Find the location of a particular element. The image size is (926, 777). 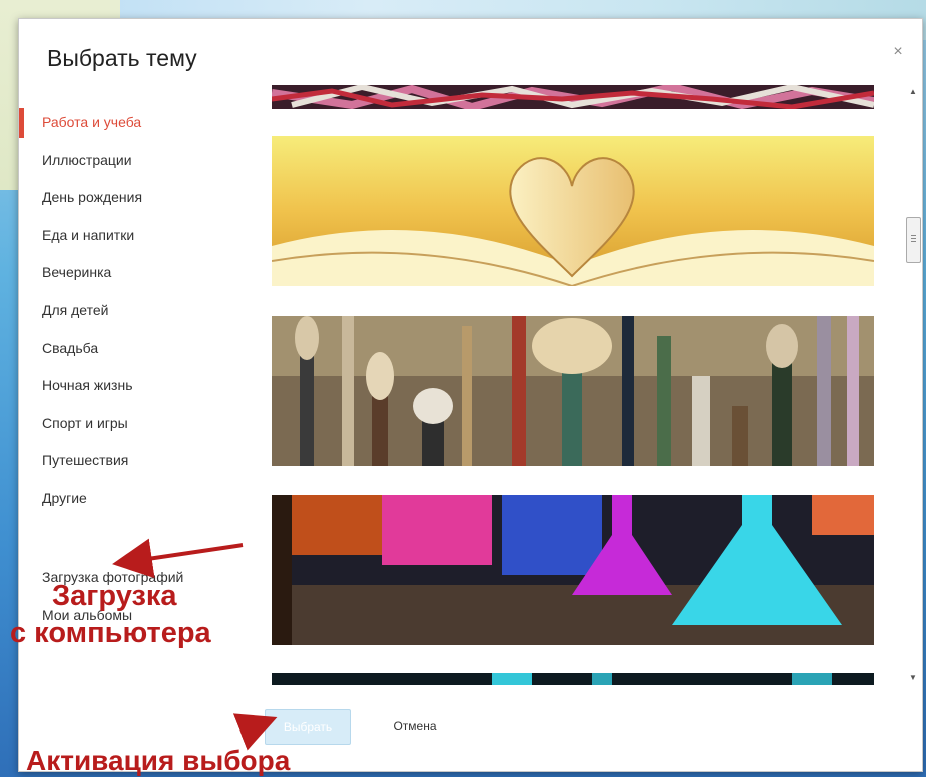

close-icon: × is located at coordinates (898, 52).